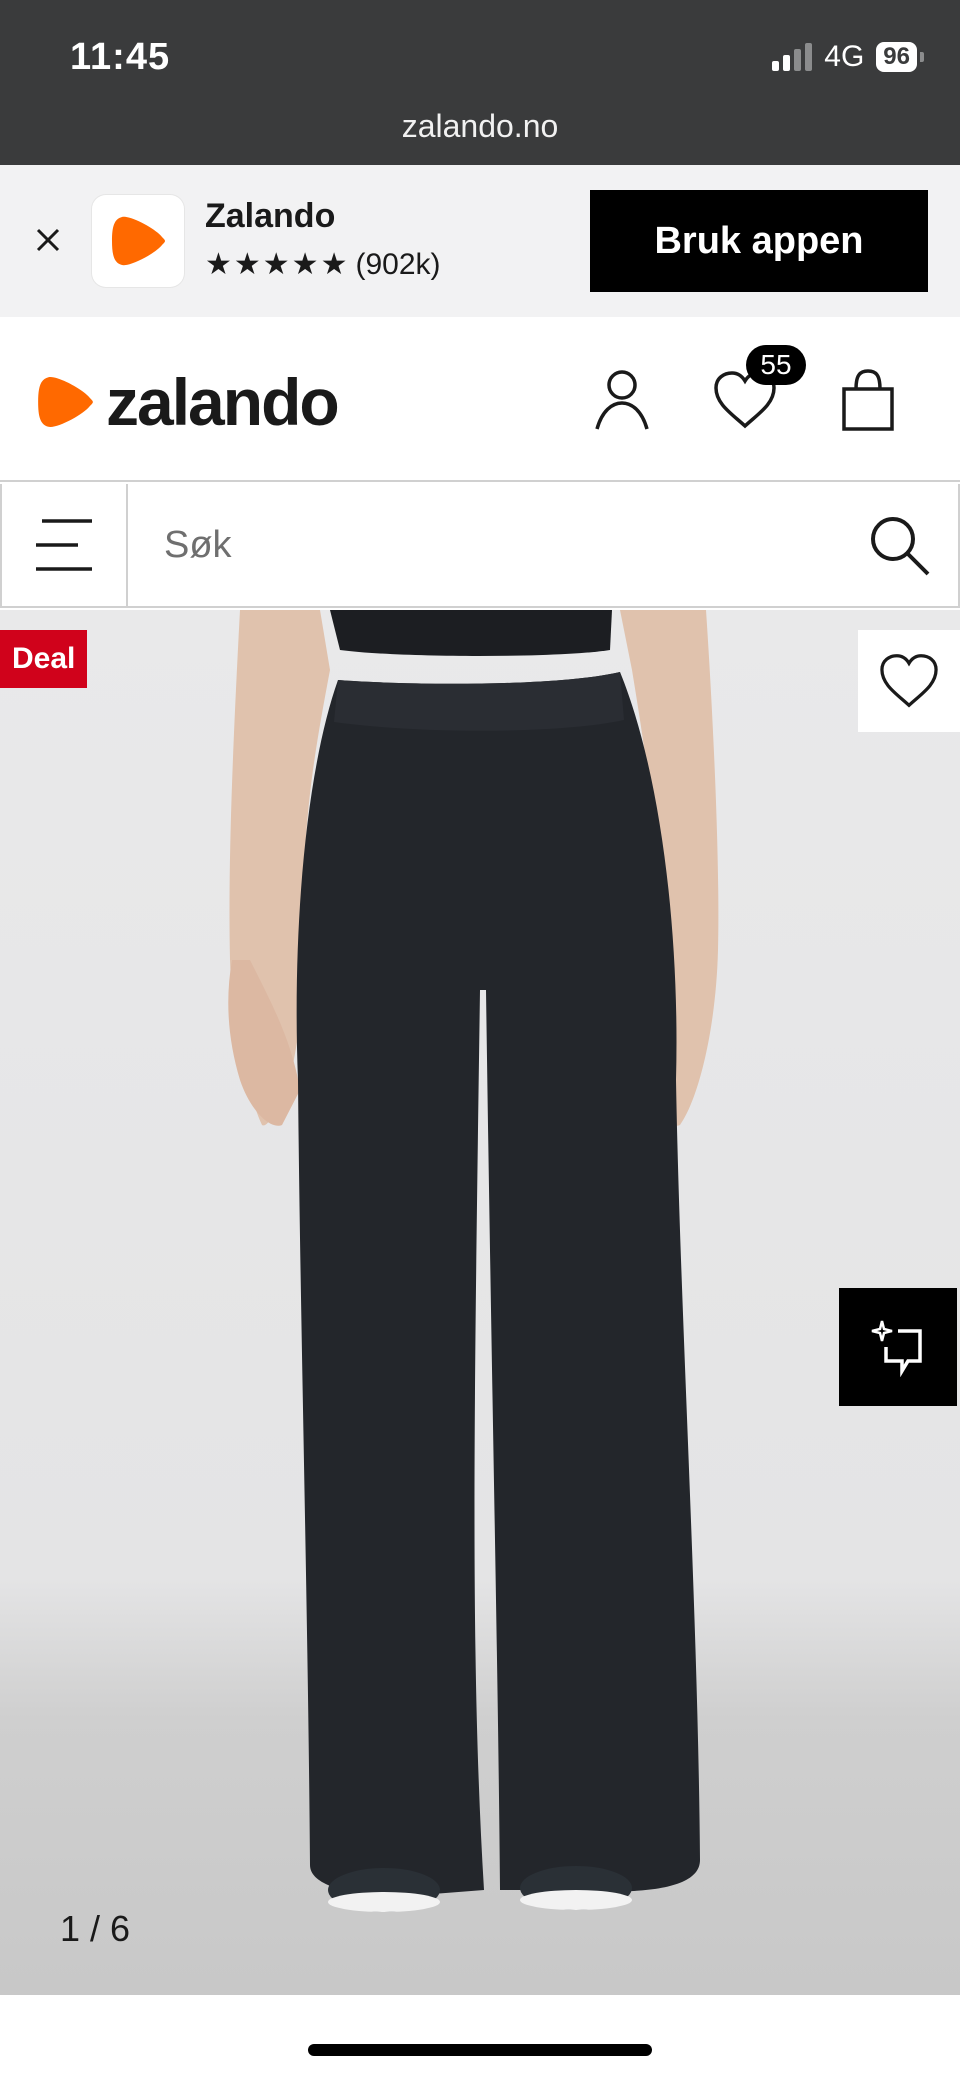 This screenshot has width=960, height=2079. I want to click on search-input, so click(493, 545).